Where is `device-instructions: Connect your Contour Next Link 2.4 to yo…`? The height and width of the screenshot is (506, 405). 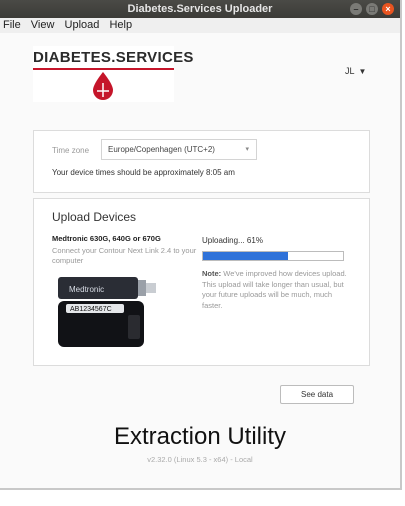
device-instructions: Connect your Contour Next Link 2.4 to yo… is located at coordinates (124, 255).